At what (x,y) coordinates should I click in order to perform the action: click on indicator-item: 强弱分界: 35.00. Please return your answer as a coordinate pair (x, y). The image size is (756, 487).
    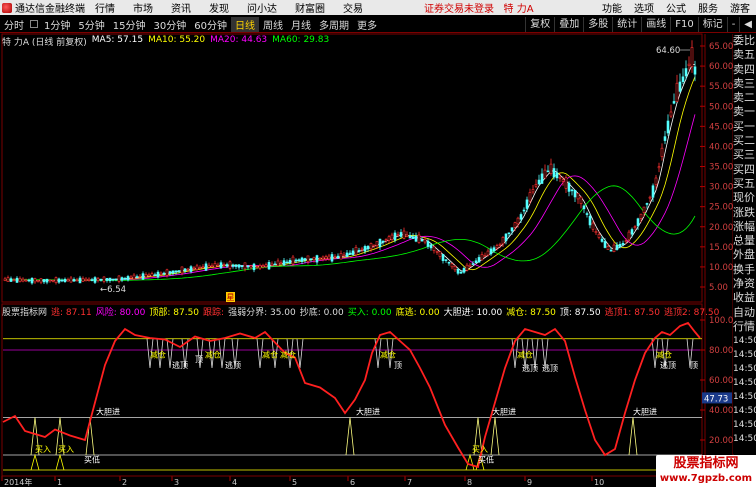
    Looking at the image, I should click on (262, 313).